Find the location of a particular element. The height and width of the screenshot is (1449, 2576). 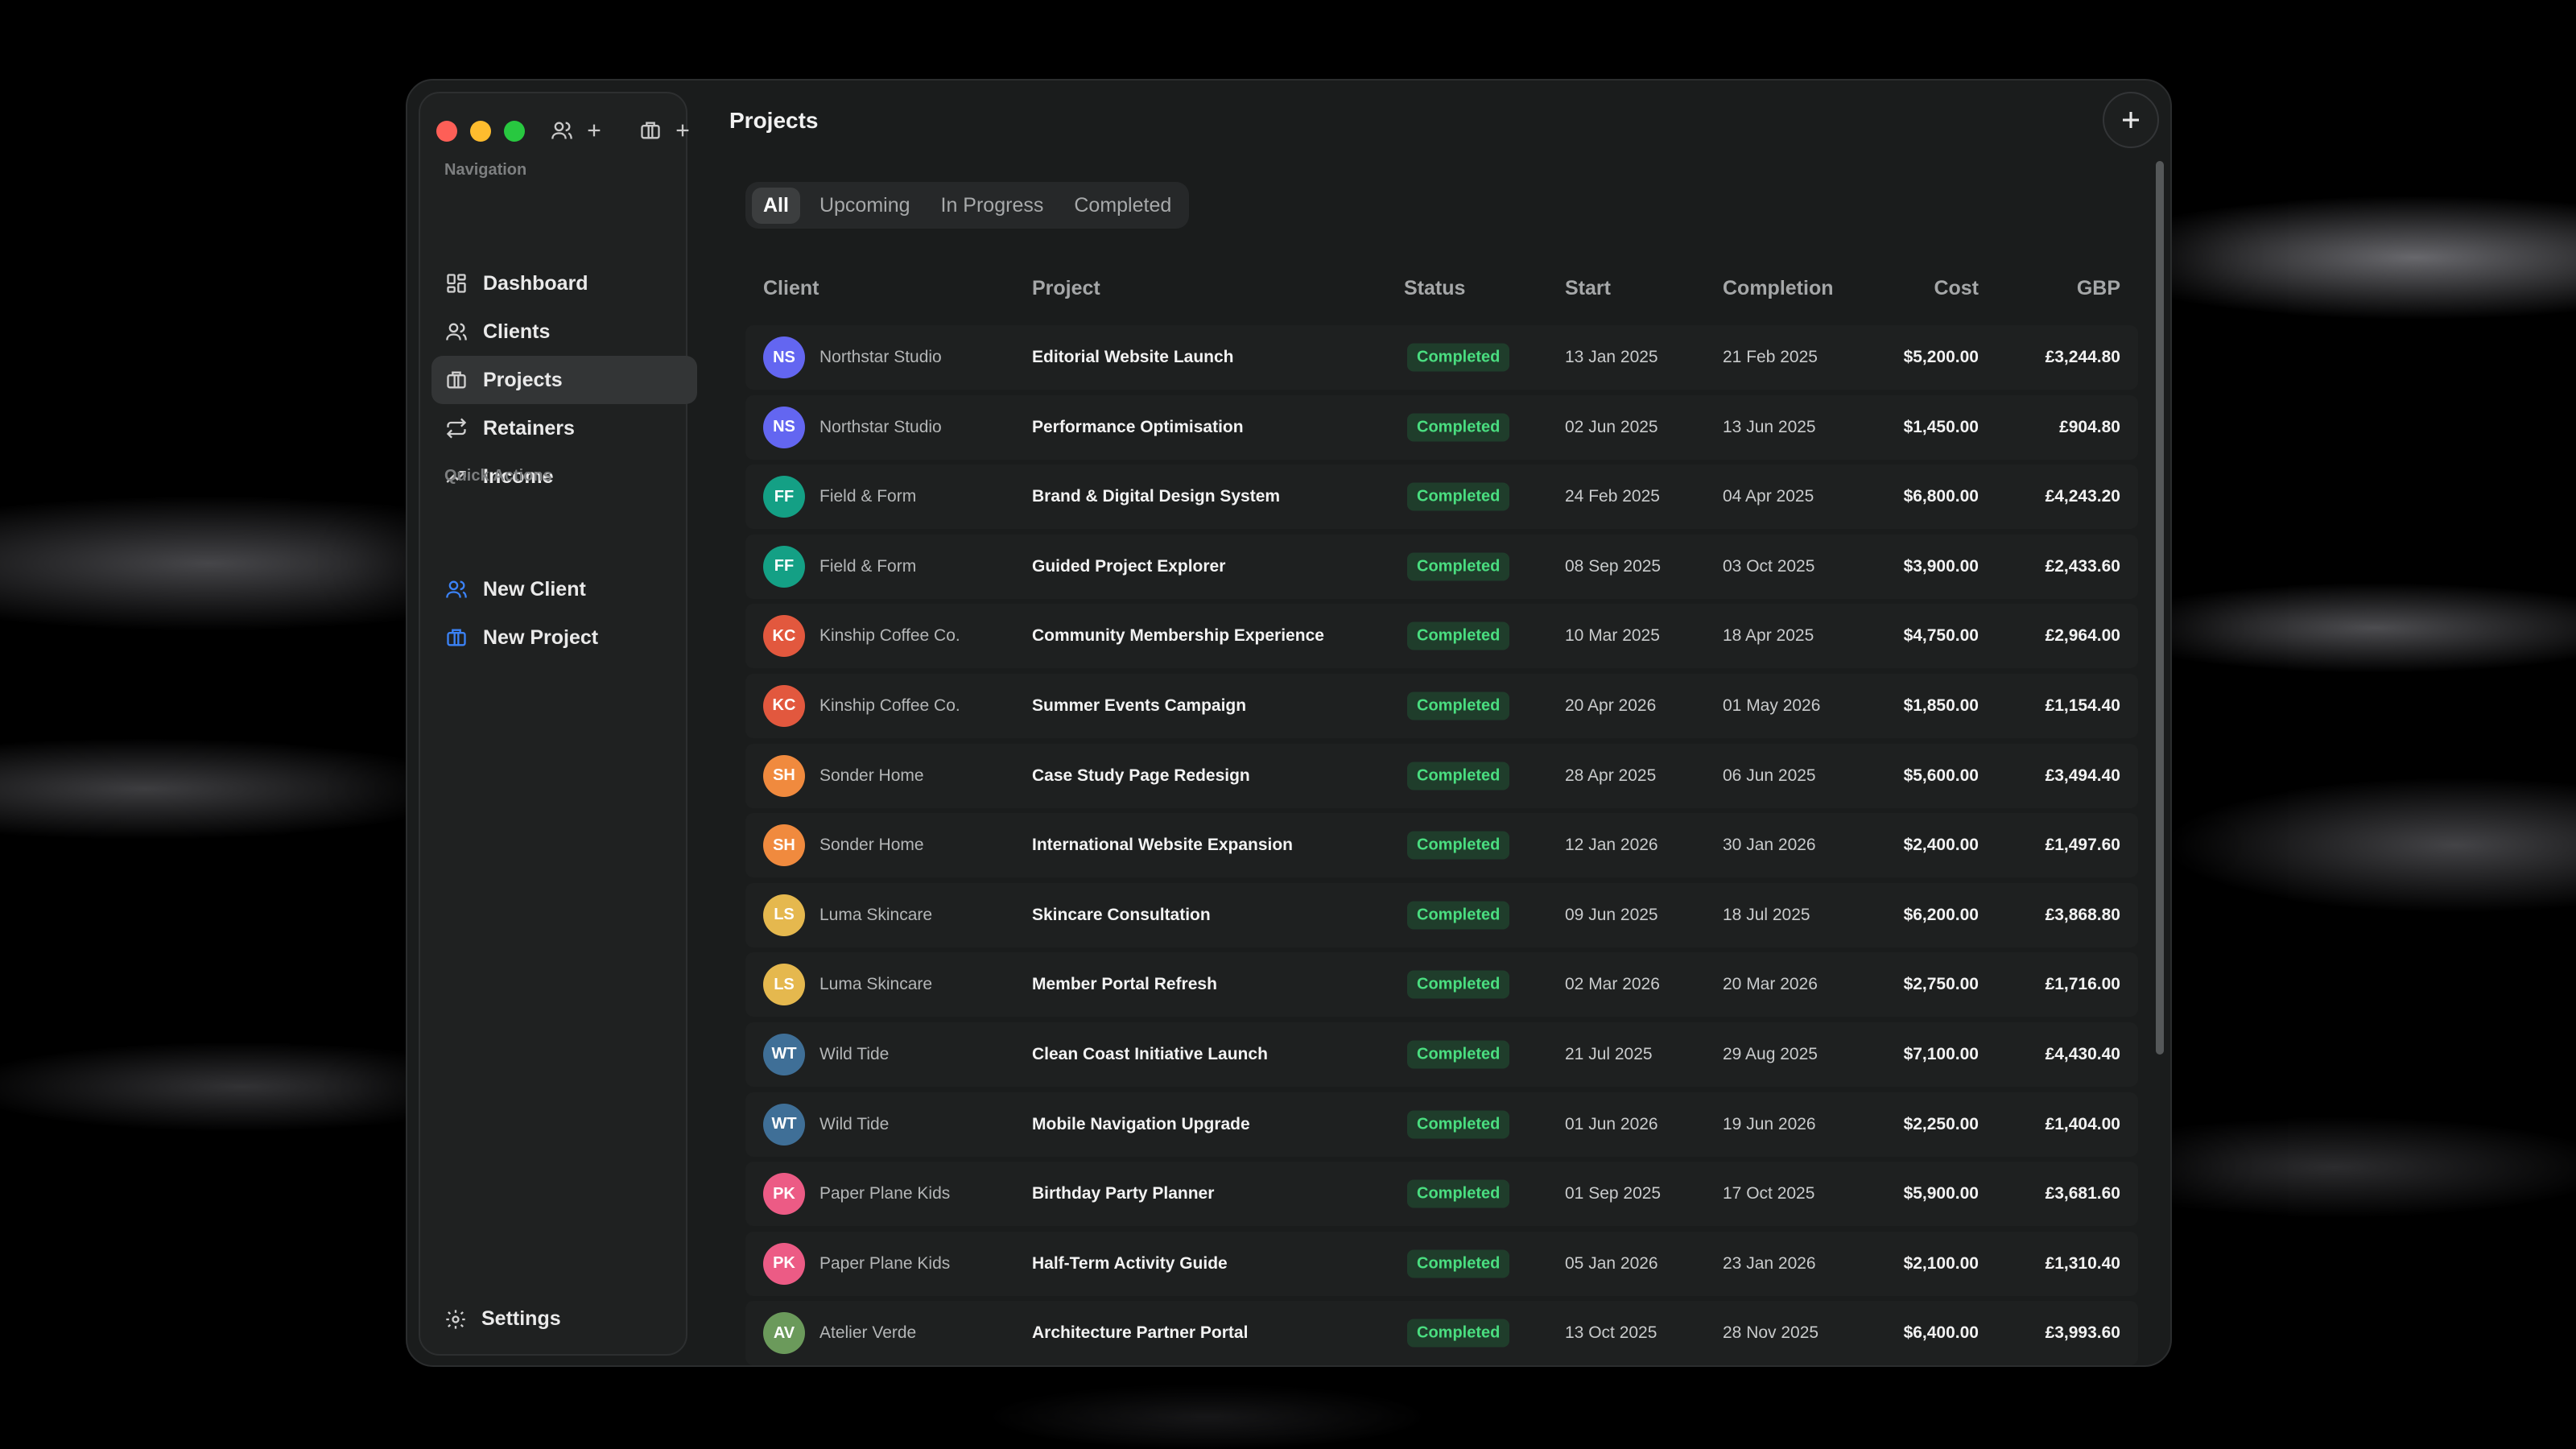

completion-date: 01 May 2026 is located at coordinates (1772, 705).